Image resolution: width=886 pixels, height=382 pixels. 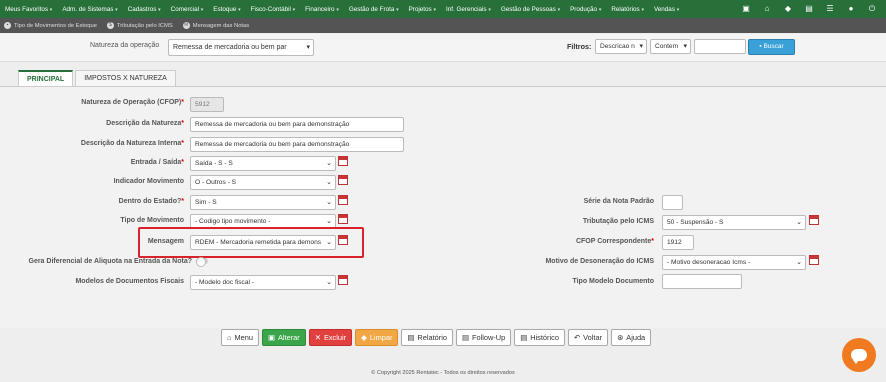 I want to click on cfop-label: Natureza de Operação (CFOP)*, so click(x=132, y=102).